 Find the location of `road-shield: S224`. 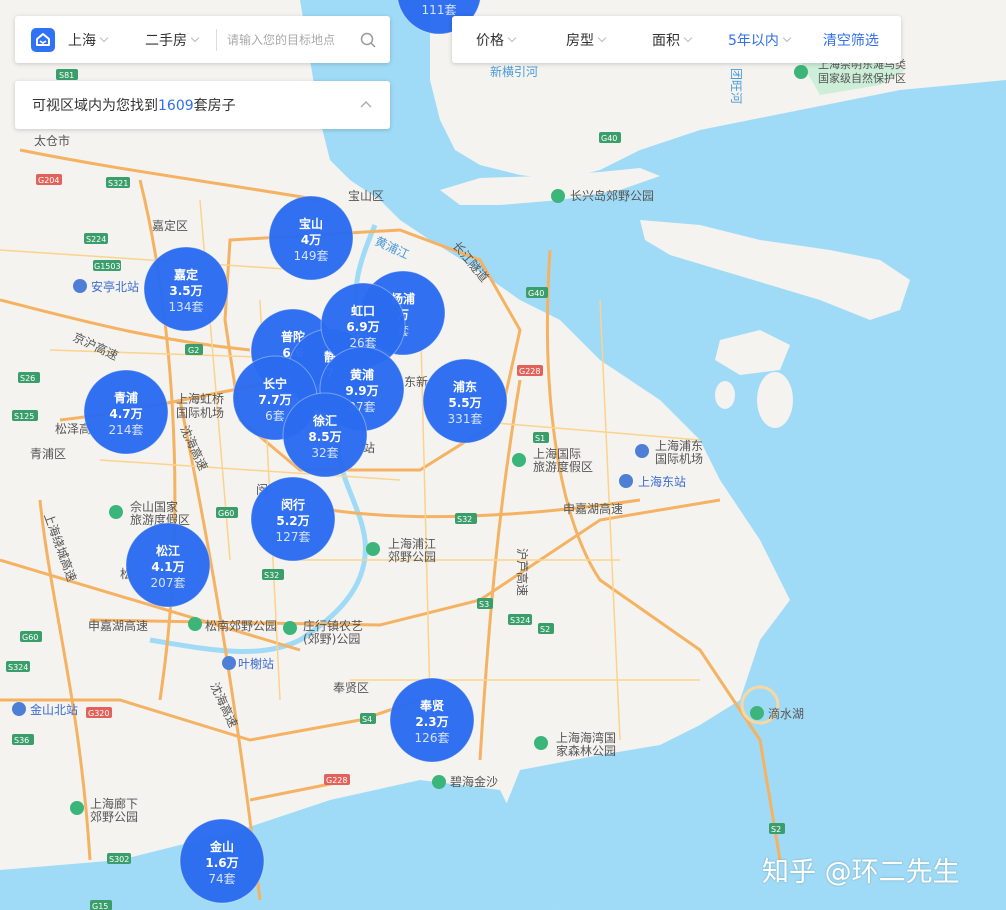

road-shield: S224 is located at coordinates (96, 238).